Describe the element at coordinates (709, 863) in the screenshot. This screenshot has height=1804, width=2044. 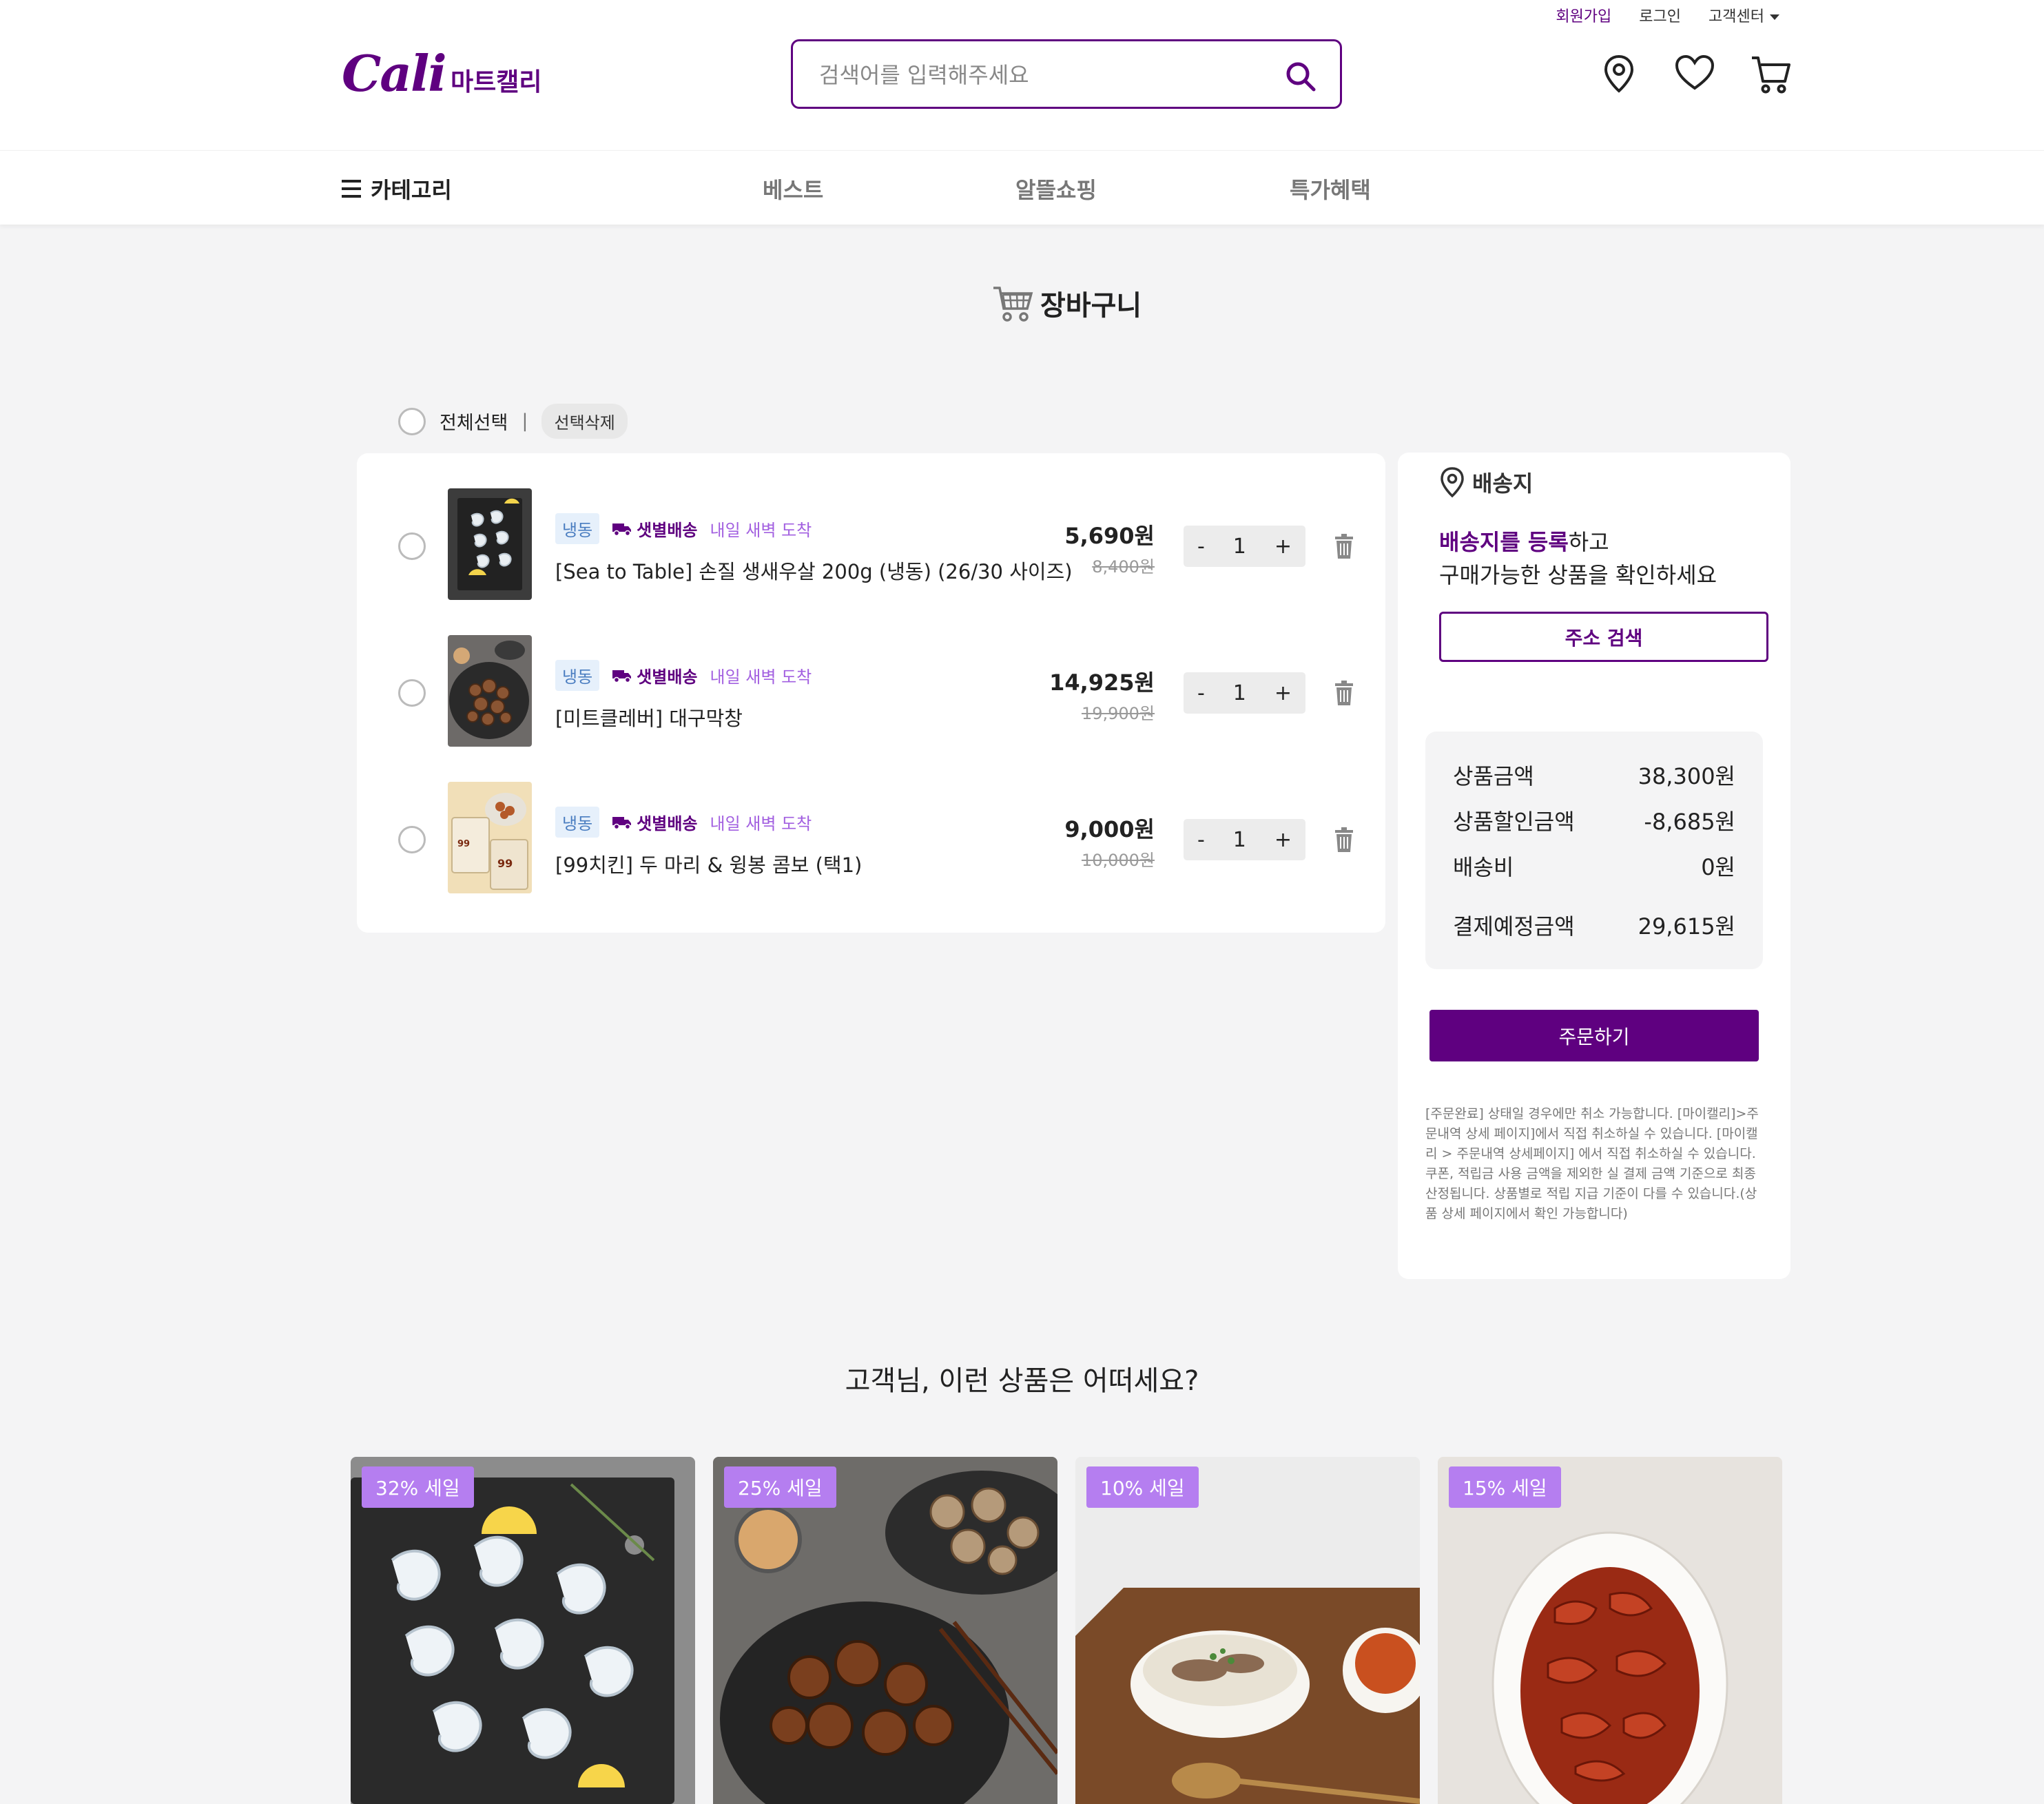
I see `product-name: [99치킨] 두 마리 & 윙봉 콤보 (택1)` at that location.